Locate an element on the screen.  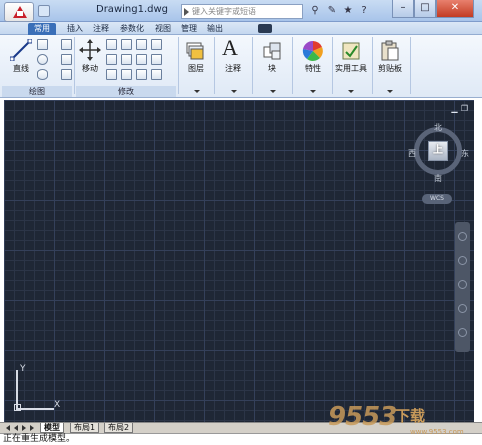
clipboard-icon is located at coordinates (390, 51).